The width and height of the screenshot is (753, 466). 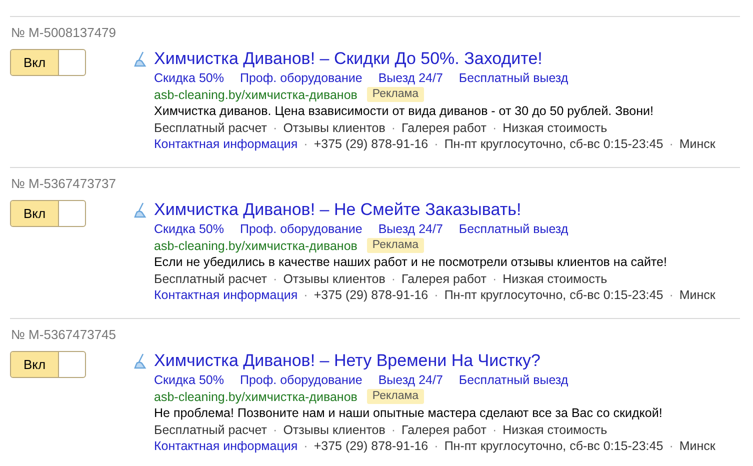 I want to click on ad-text: Химчистка диванов. Цена взависимости от вида диванов - от 30 до 50 рублей. Звони!, so click(x=404, y=111).